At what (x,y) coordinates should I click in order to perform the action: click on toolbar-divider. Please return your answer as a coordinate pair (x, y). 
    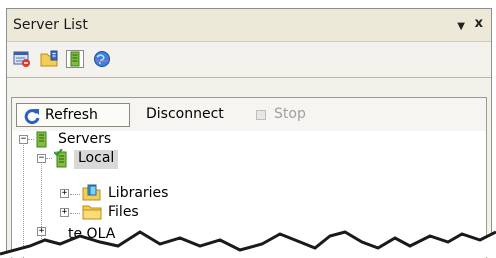
    Looking at the image, I should click on (249, 77).